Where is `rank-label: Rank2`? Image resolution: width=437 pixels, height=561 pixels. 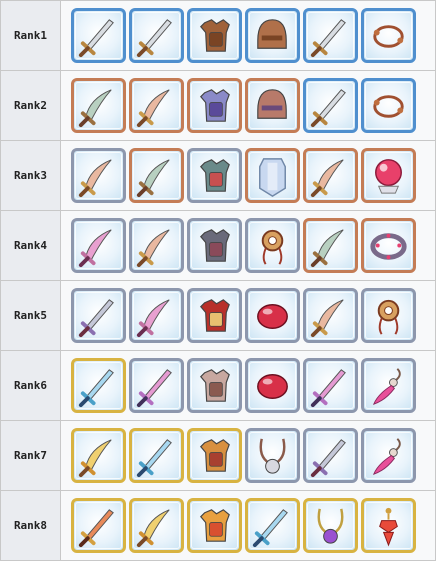
rank-label: Rank2 is located at coordinates (30, 105).